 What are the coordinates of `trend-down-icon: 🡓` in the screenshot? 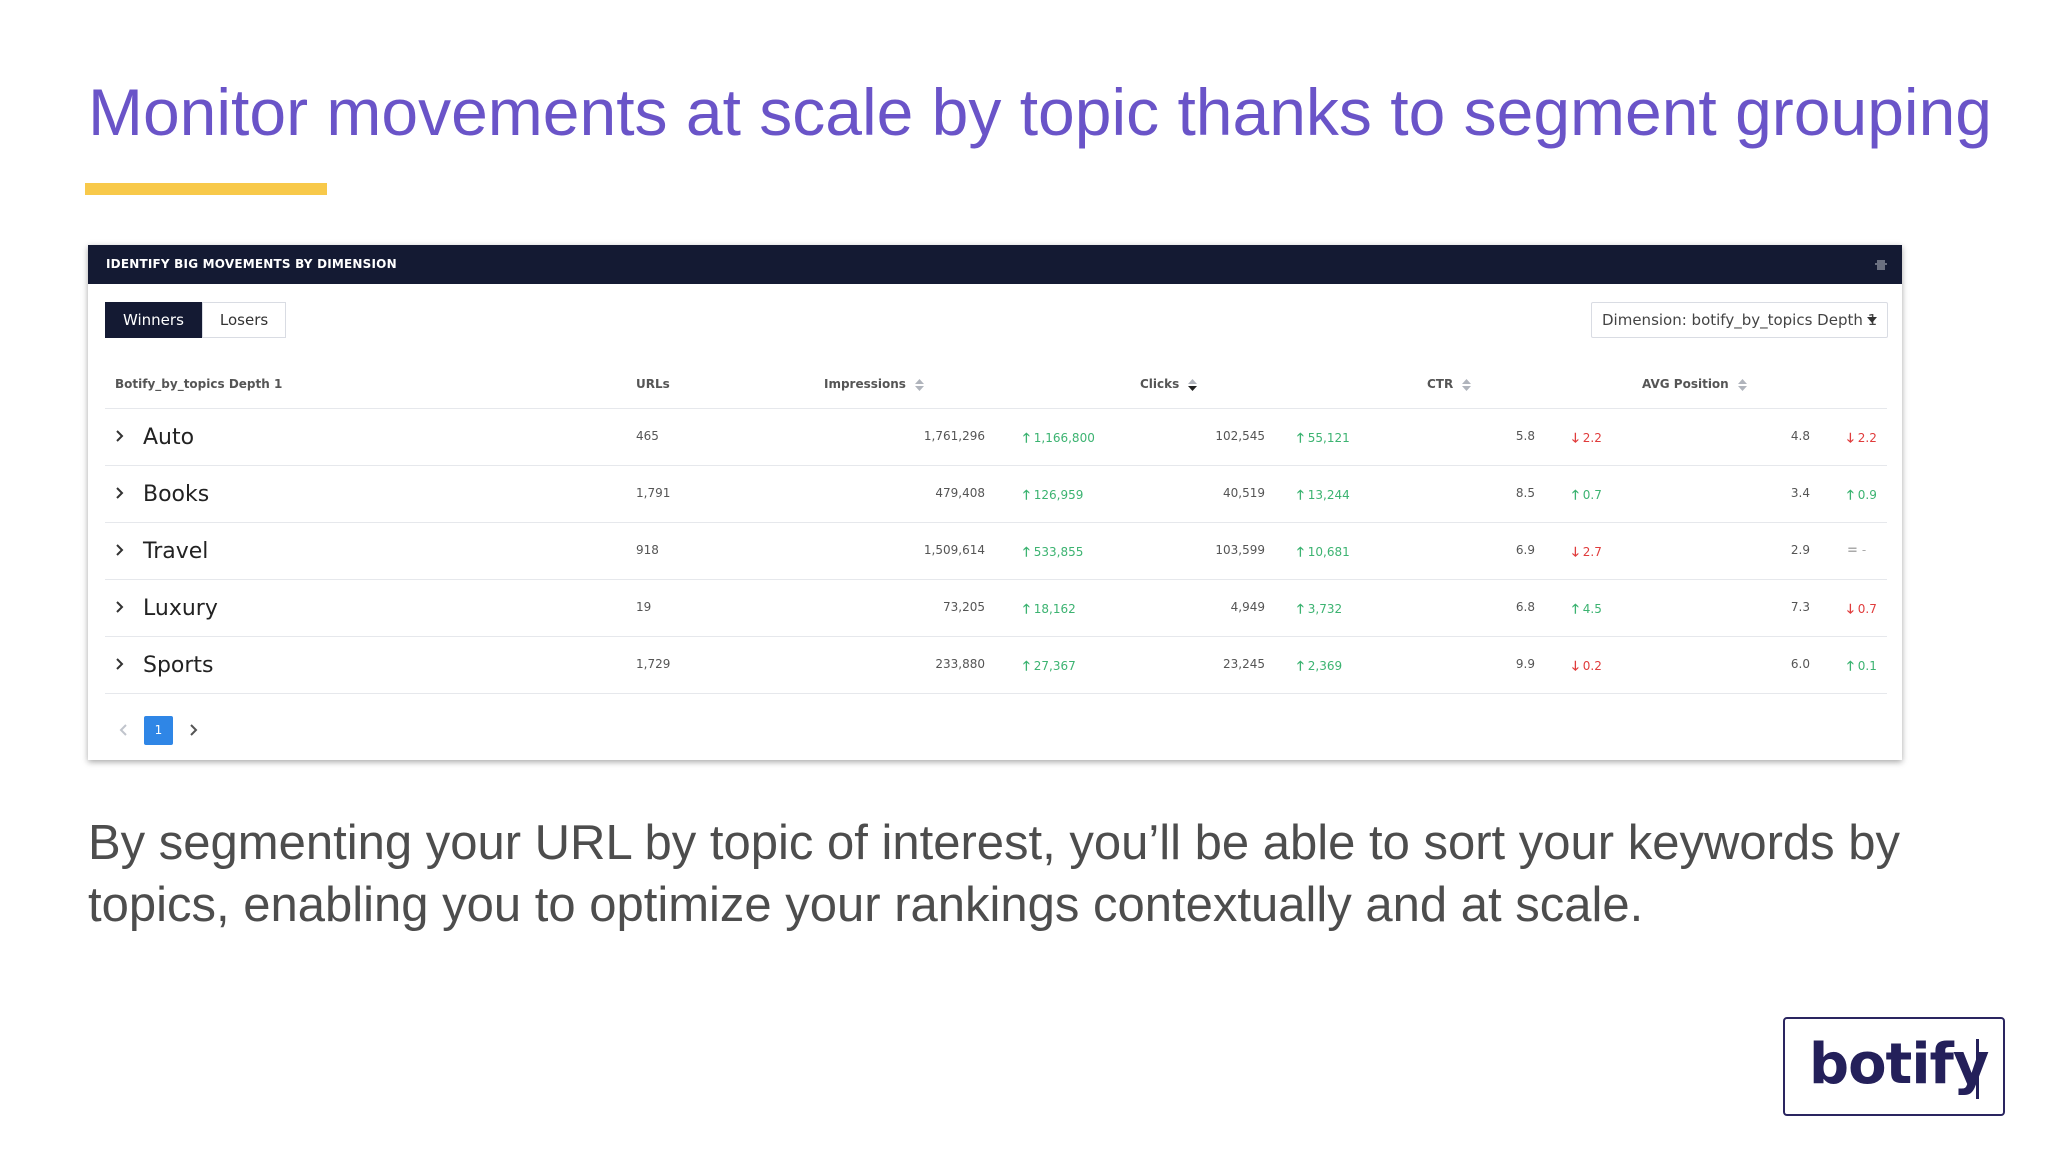 It's located at (1850, 438).